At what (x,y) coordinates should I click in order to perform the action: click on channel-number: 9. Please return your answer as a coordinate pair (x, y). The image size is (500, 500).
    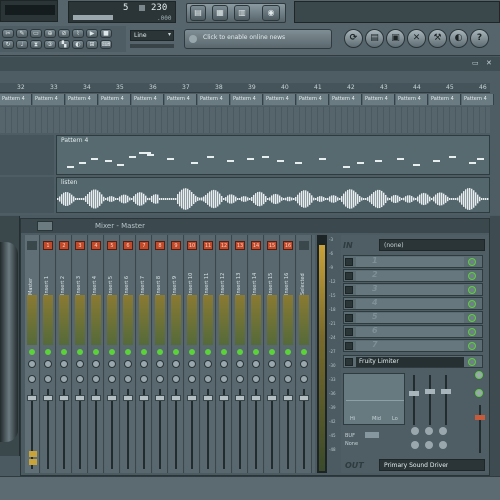
    Looking at the image, I should click on (176, 245).